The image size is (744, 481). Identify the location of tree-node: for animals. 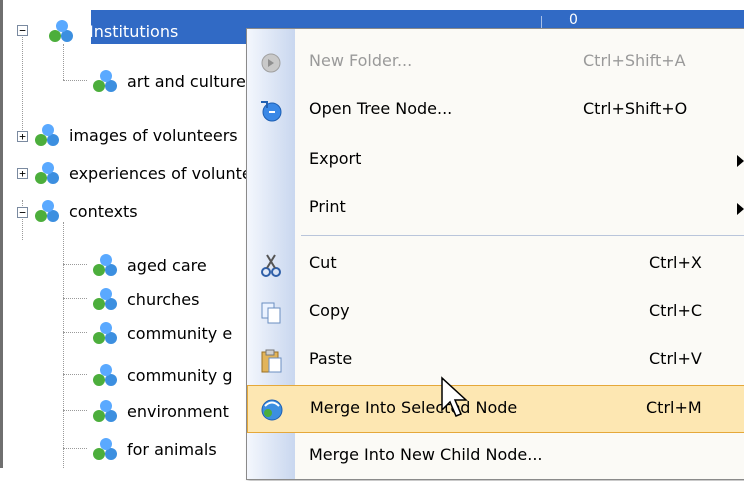
(154, 449).